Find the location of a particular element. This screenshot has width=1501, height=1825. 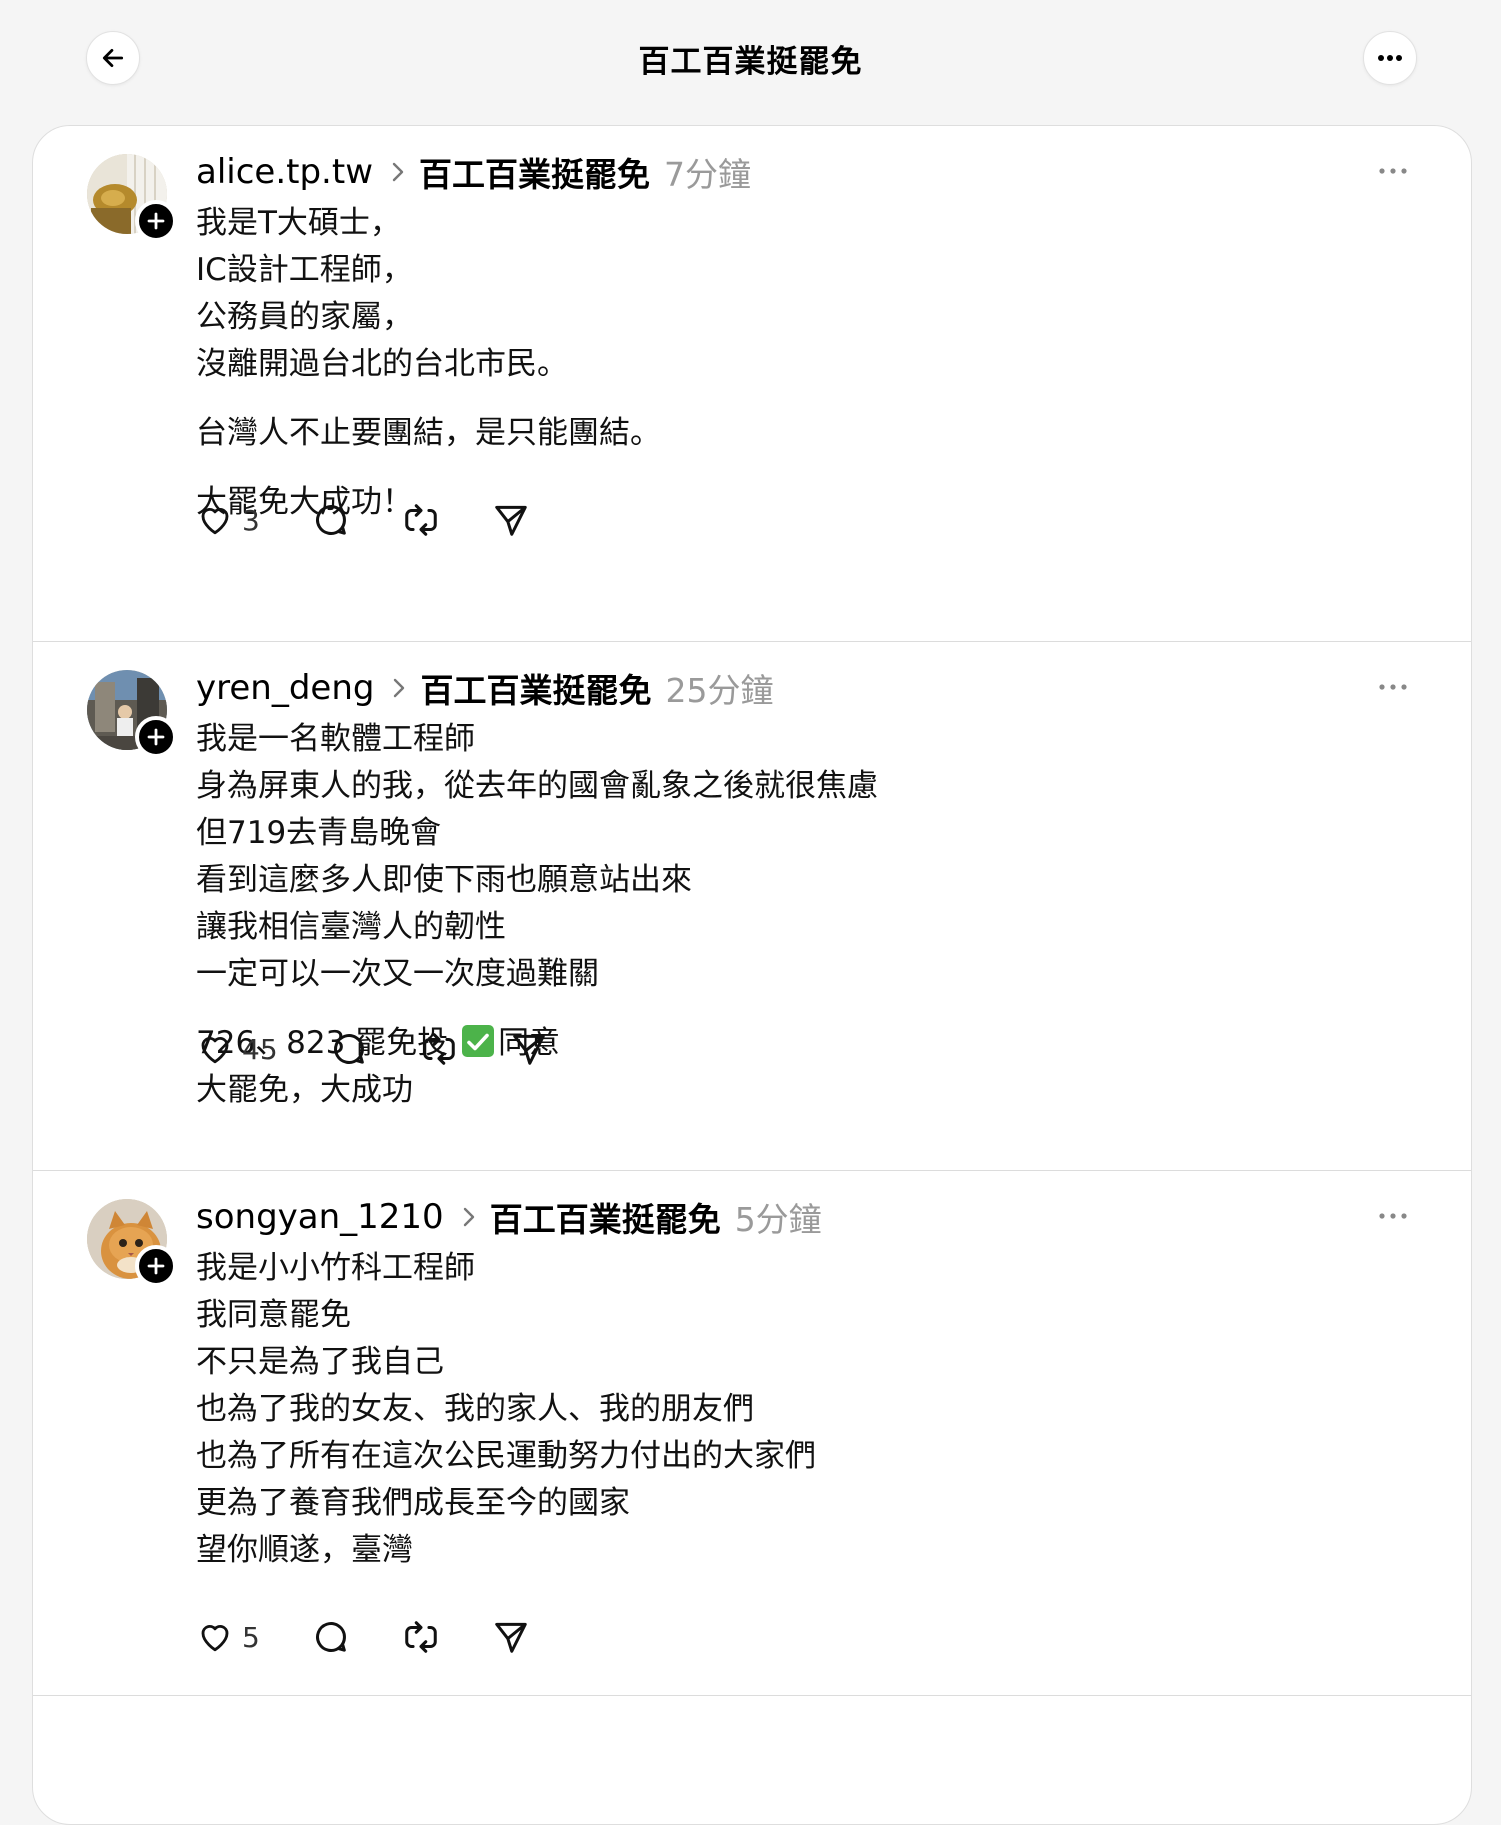

text-line: 我是一名軟體工程師 is located at coordinates (335, 739).